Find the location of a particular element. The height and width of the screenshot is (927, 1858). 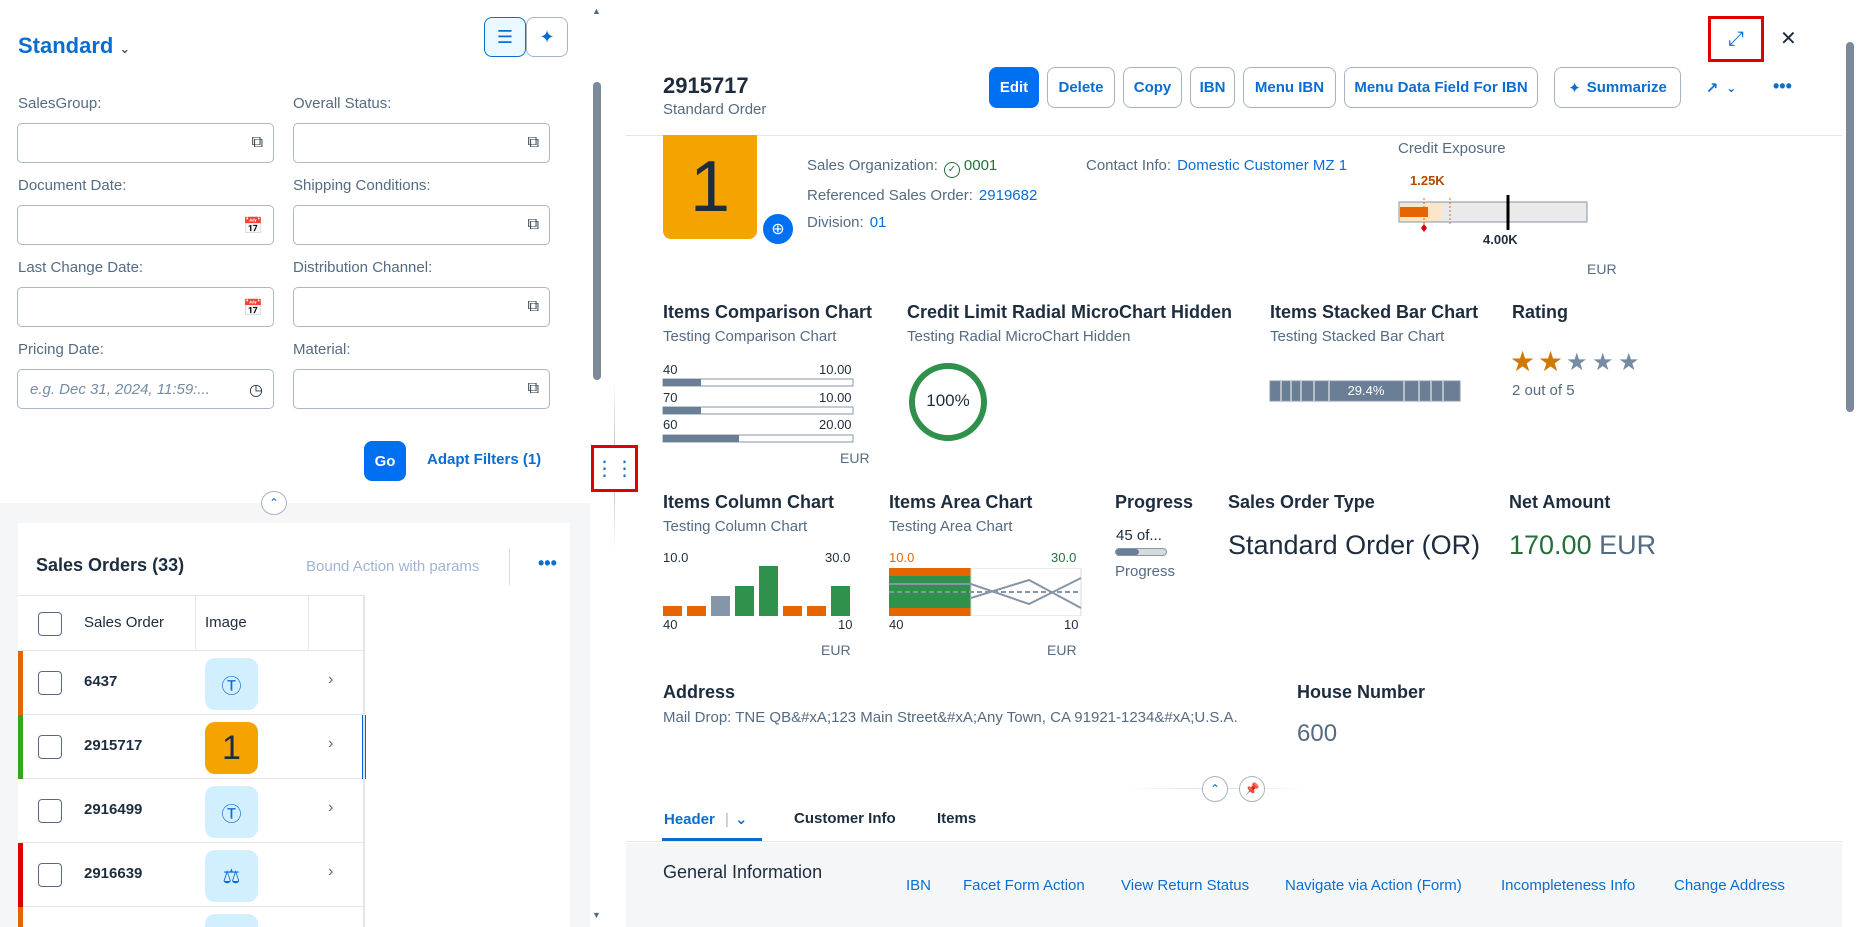

credit-exposure-title: Credit Exposure is located at coordinates (1452, 148).